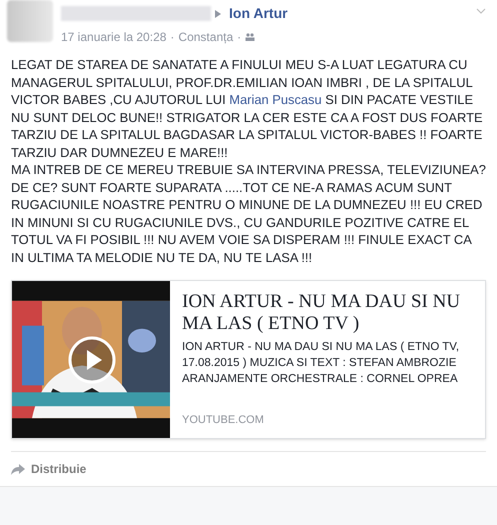  I want to click on play-icon, so click(92, 360).